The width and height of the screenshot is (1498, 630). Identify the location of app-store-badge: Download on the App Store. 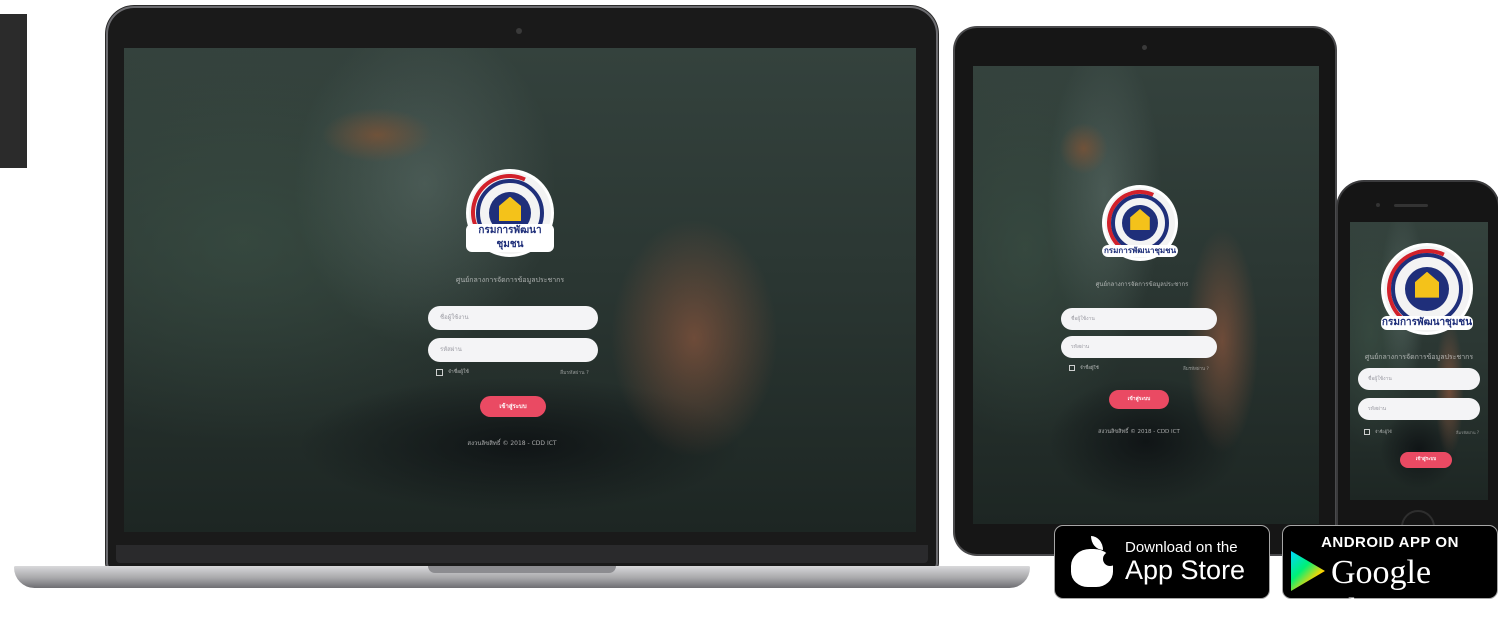
(1162, 562).